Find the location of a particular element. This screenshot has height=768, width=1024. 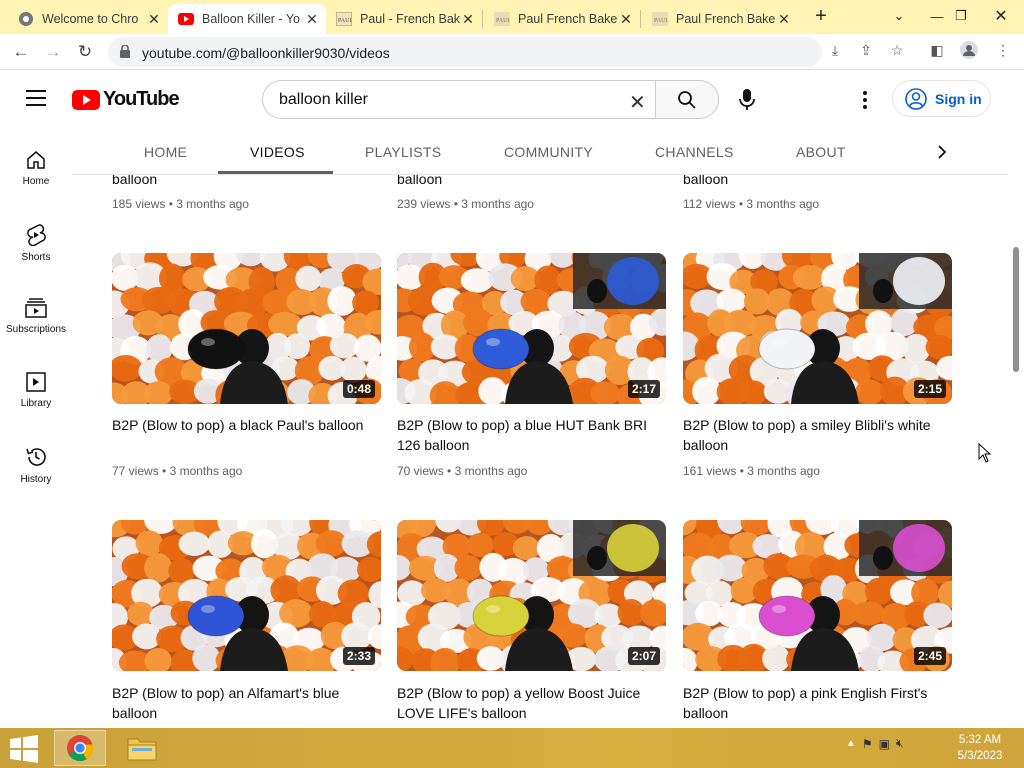

install-icon: ⤓ is located at coordinates (835, 50).